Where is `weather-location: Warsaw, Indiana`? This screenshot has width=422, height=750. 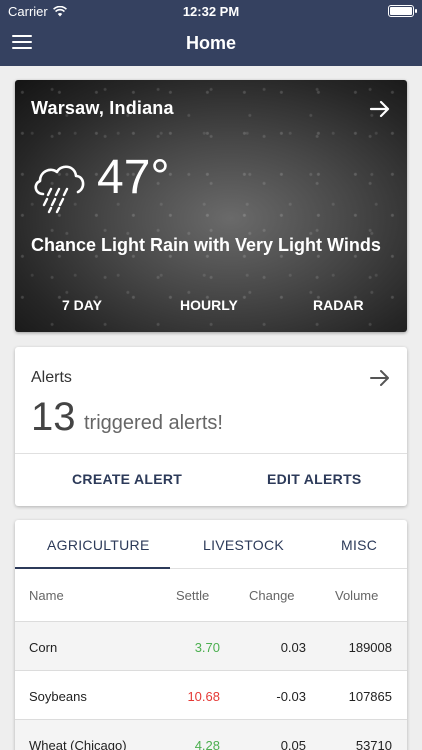
weather-location: Warsaw, Indiana is located at coordinates (102, 108).